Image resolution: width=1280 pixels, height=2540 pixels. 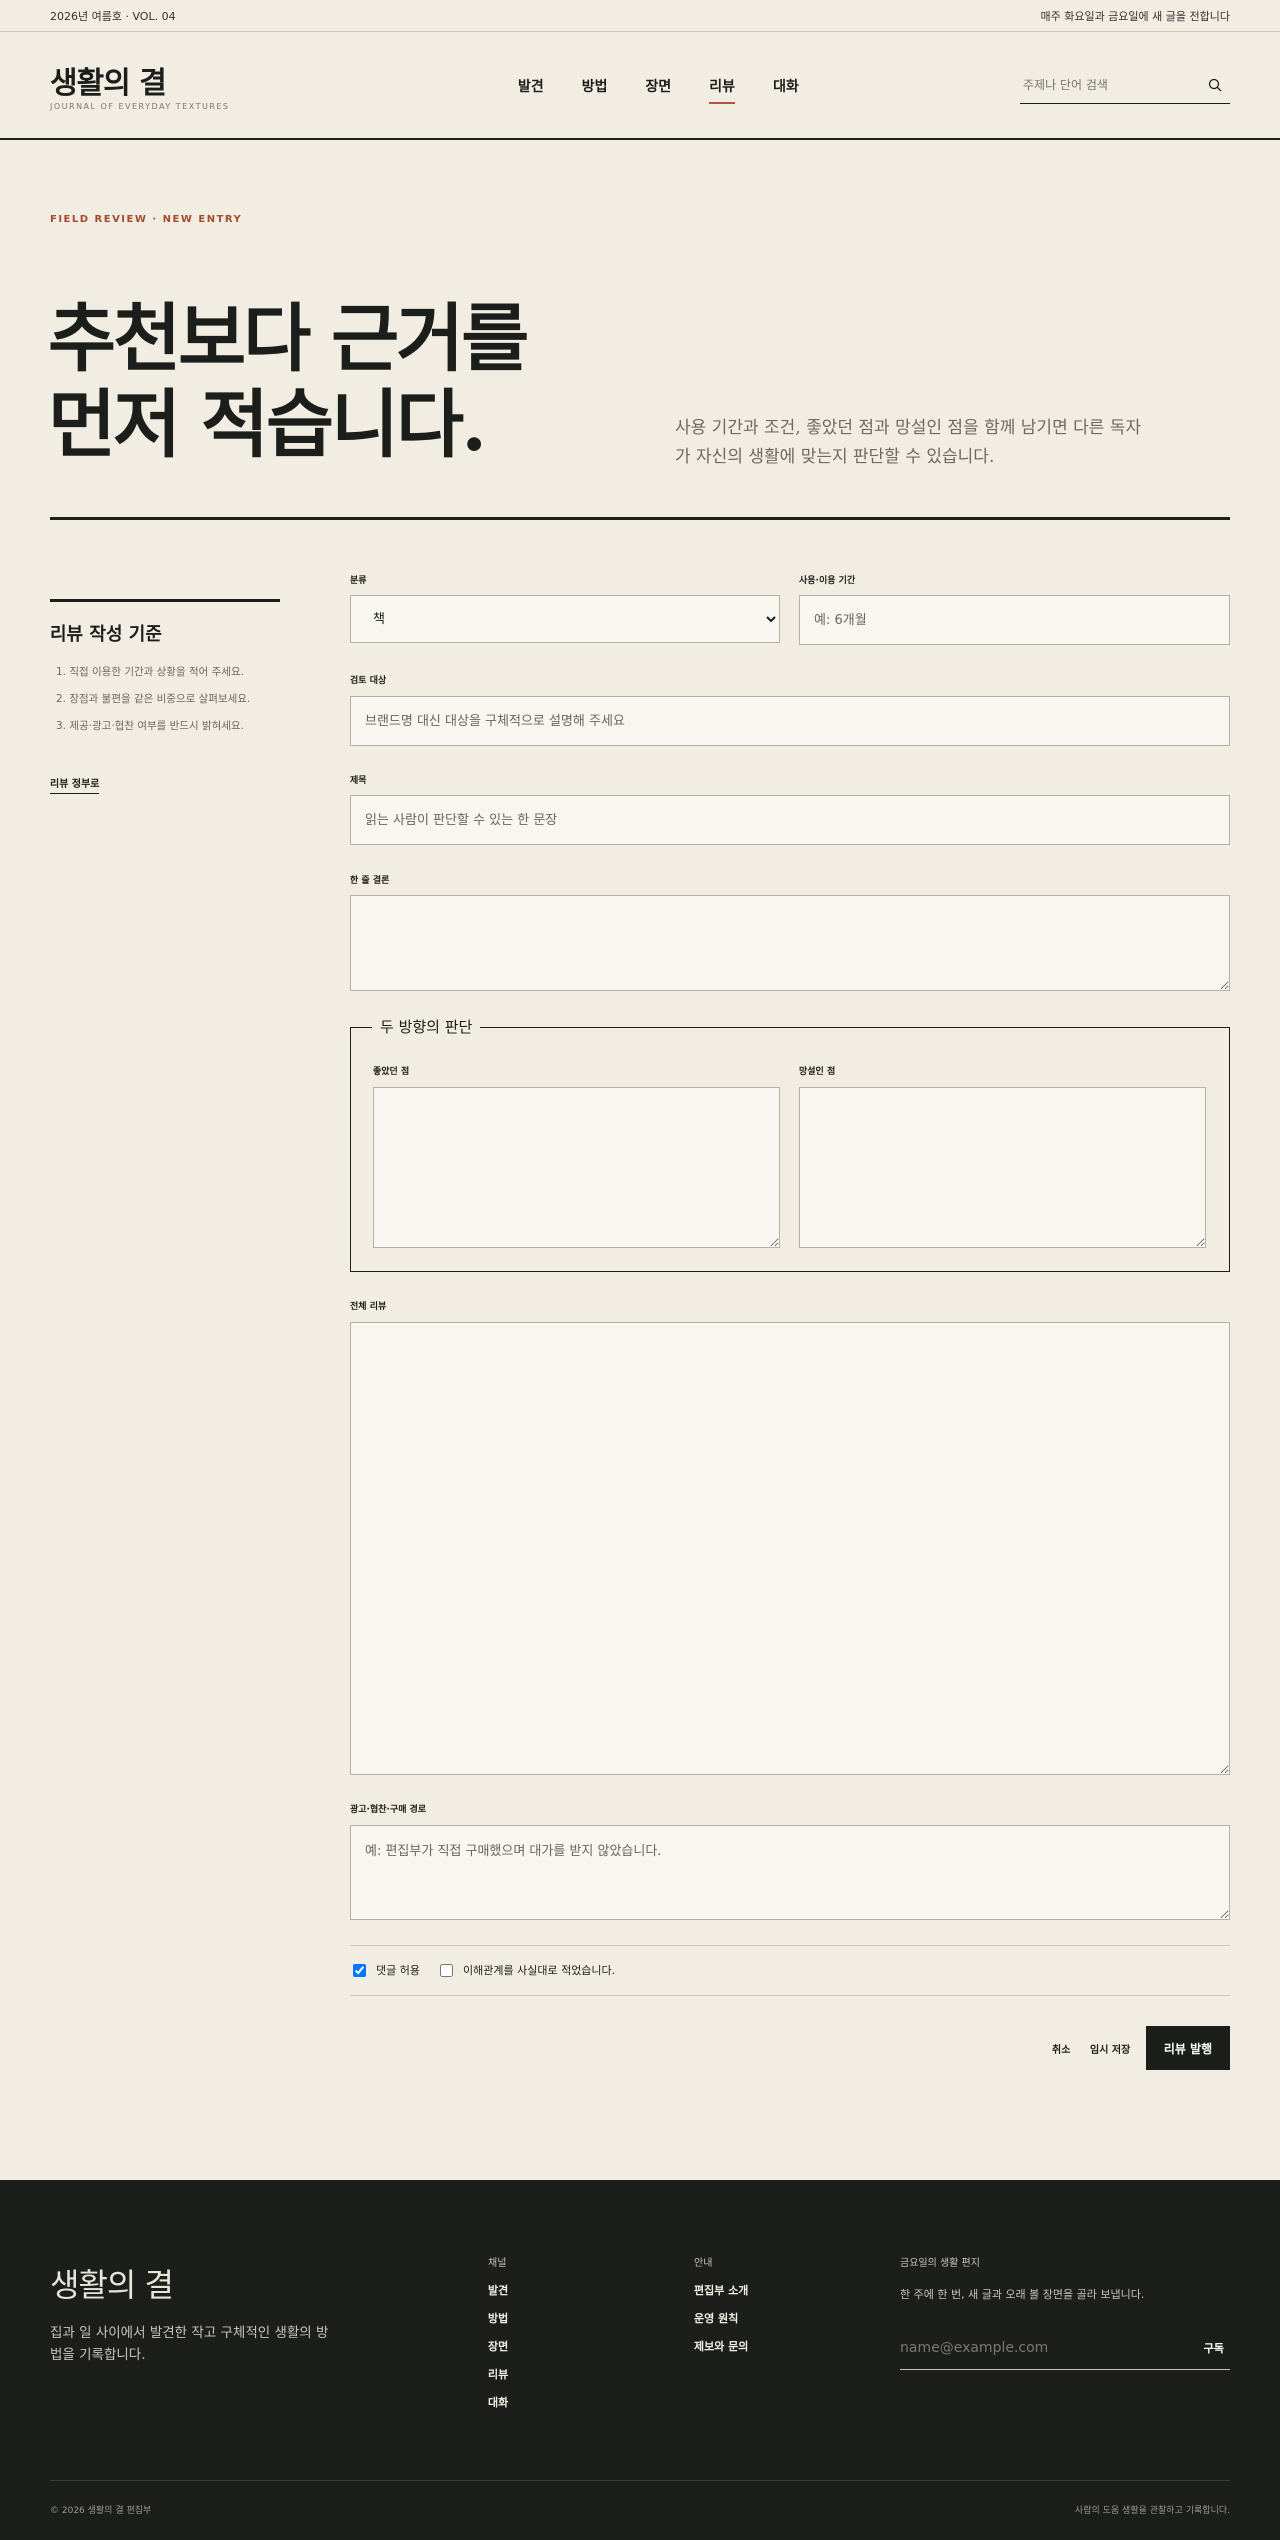 I want to click on guideline-item: 1. 직접 이용한 기간과 상황을 적어 주세요., so click(x=150, y=672).